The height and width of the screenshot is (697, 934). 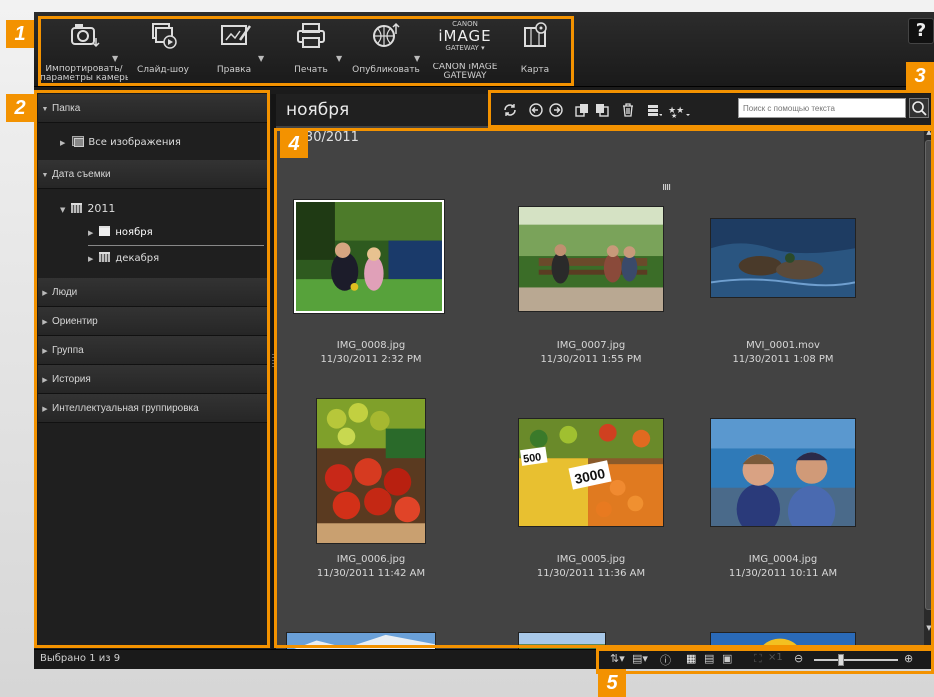 I want to click on callout-number: 2, so click(x=20, y=108).